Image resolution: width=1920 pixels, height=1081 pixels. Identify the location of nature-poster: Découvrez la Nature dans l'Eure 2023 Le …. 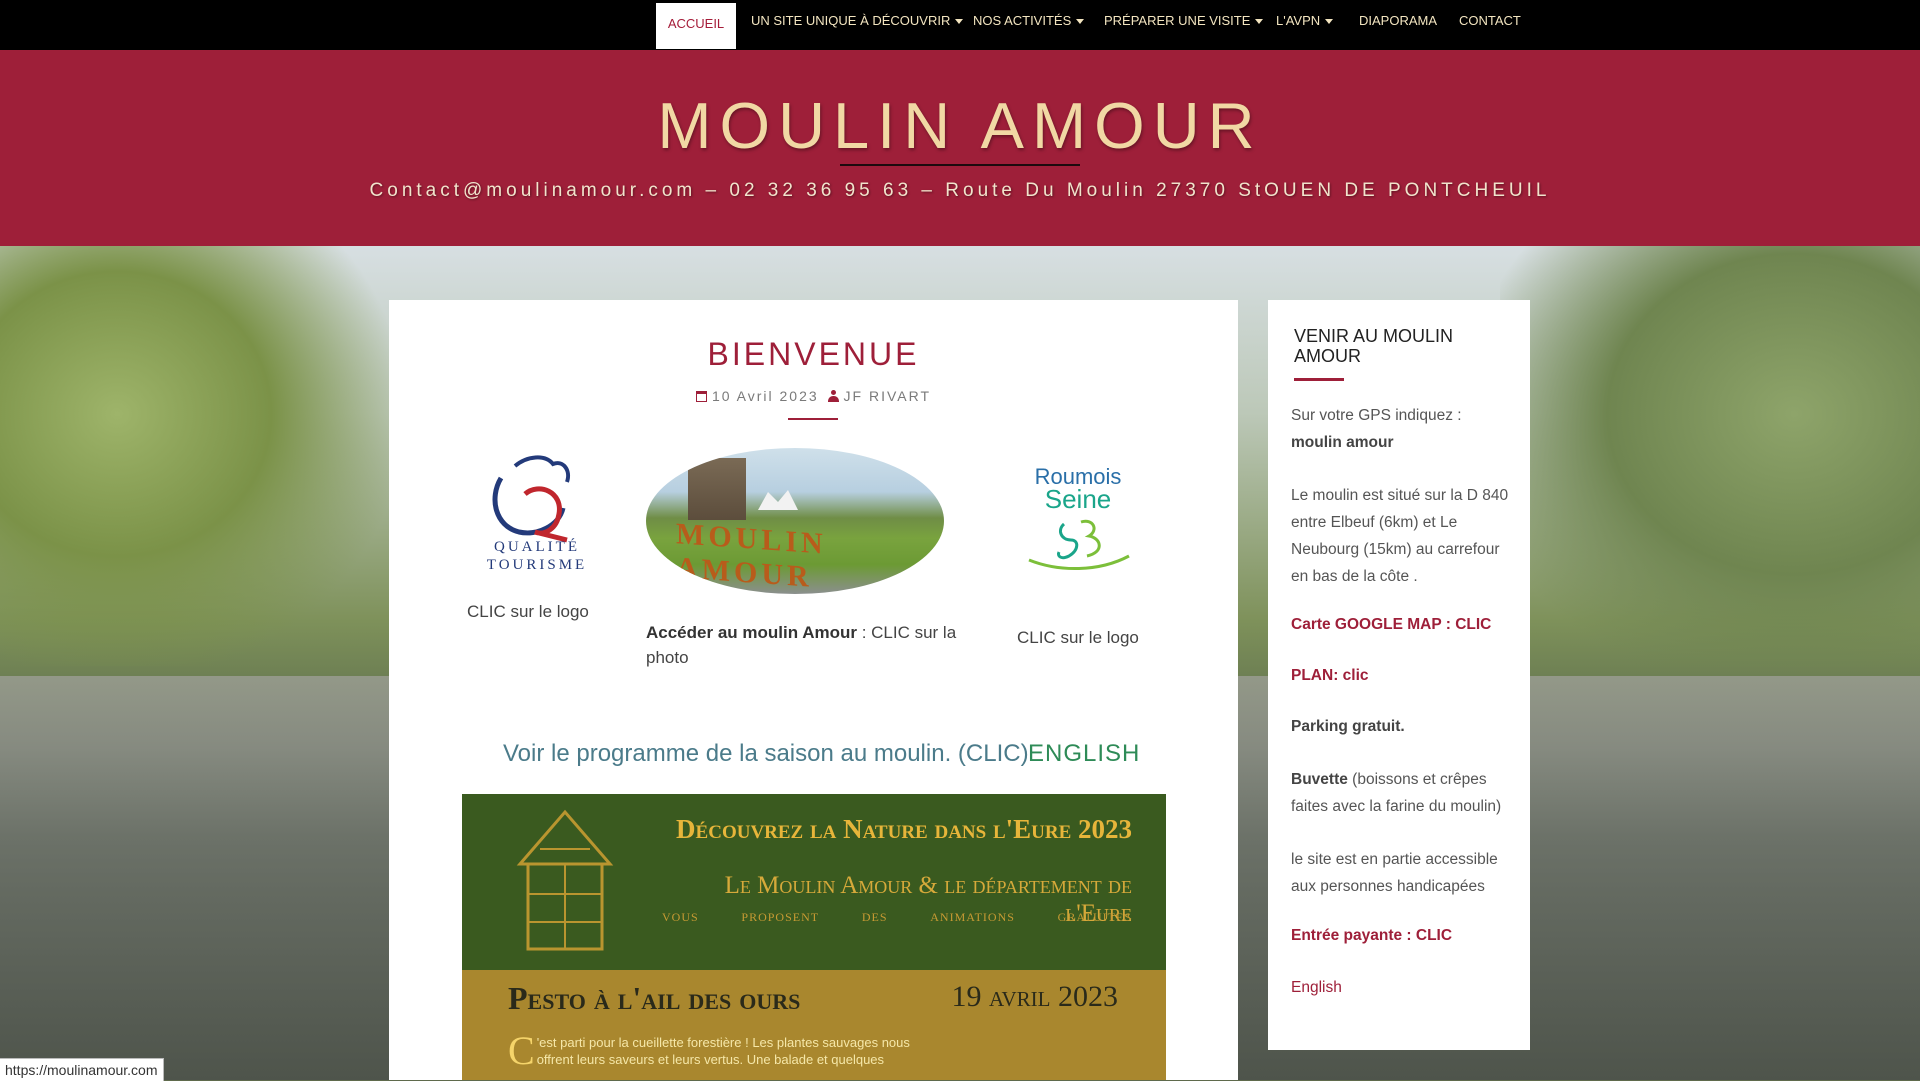
(814, 937).